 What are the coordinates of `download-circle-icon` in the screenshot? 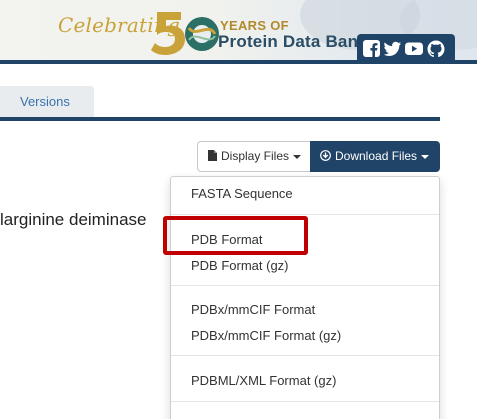 It's located at (325, 156).